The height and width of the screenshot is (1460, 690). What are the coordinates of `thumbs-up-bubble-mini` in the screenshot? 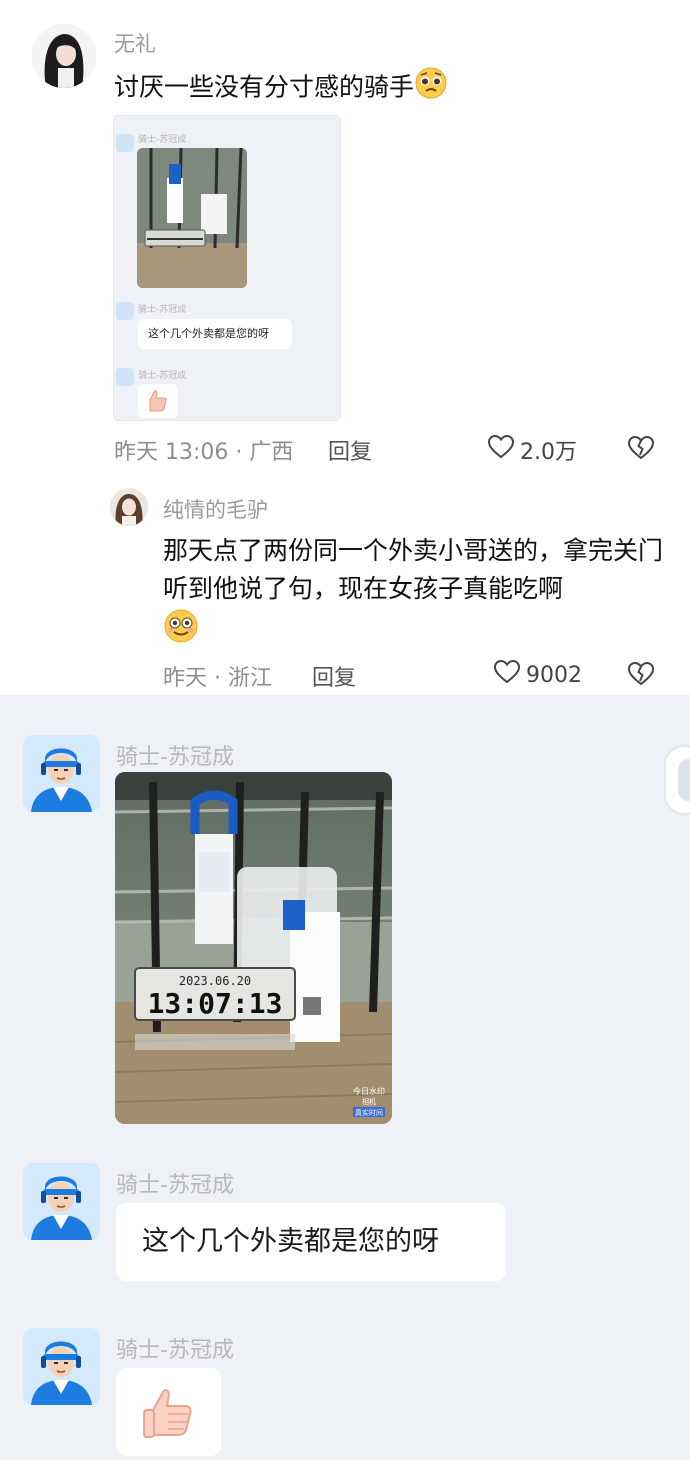 It's located at (158, 401).